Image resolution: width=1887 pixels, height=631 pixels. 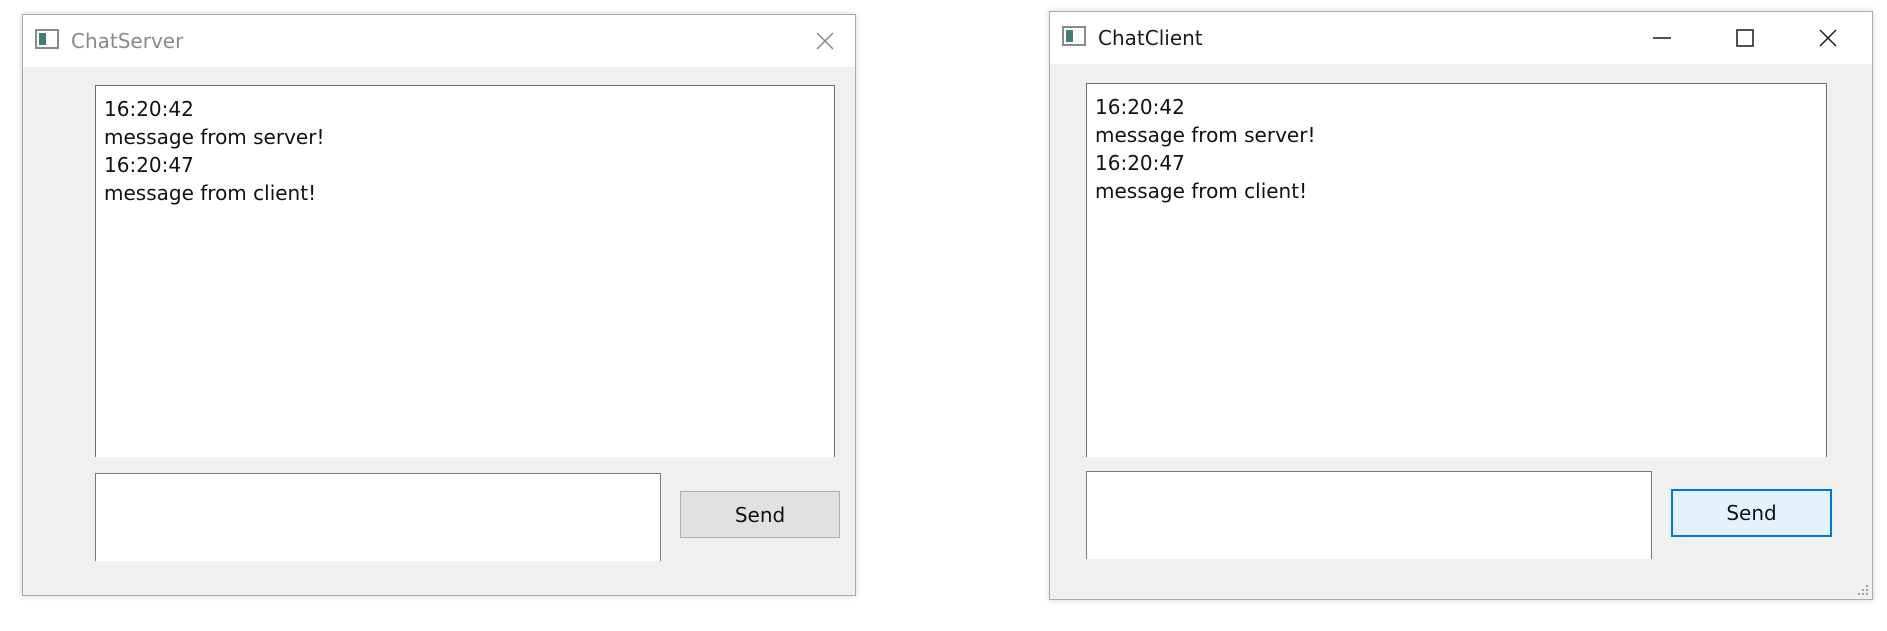 What do you see at coordinates (1150, 38) in the screenshot?
I see `window-title: ChatClient` at bounding box center [1150, 38].